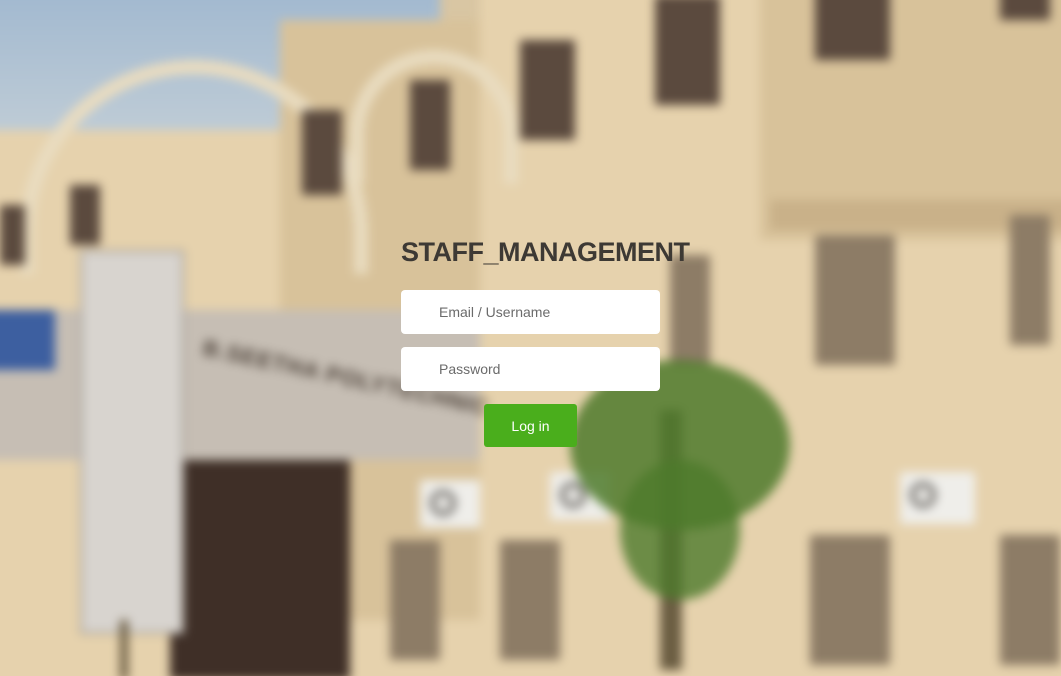 The image size is (1061, 676). Describe the element at coordinates (545, 252) in the screenshot. I see `page-title: STAFF_MANAGEMENT` at that location.